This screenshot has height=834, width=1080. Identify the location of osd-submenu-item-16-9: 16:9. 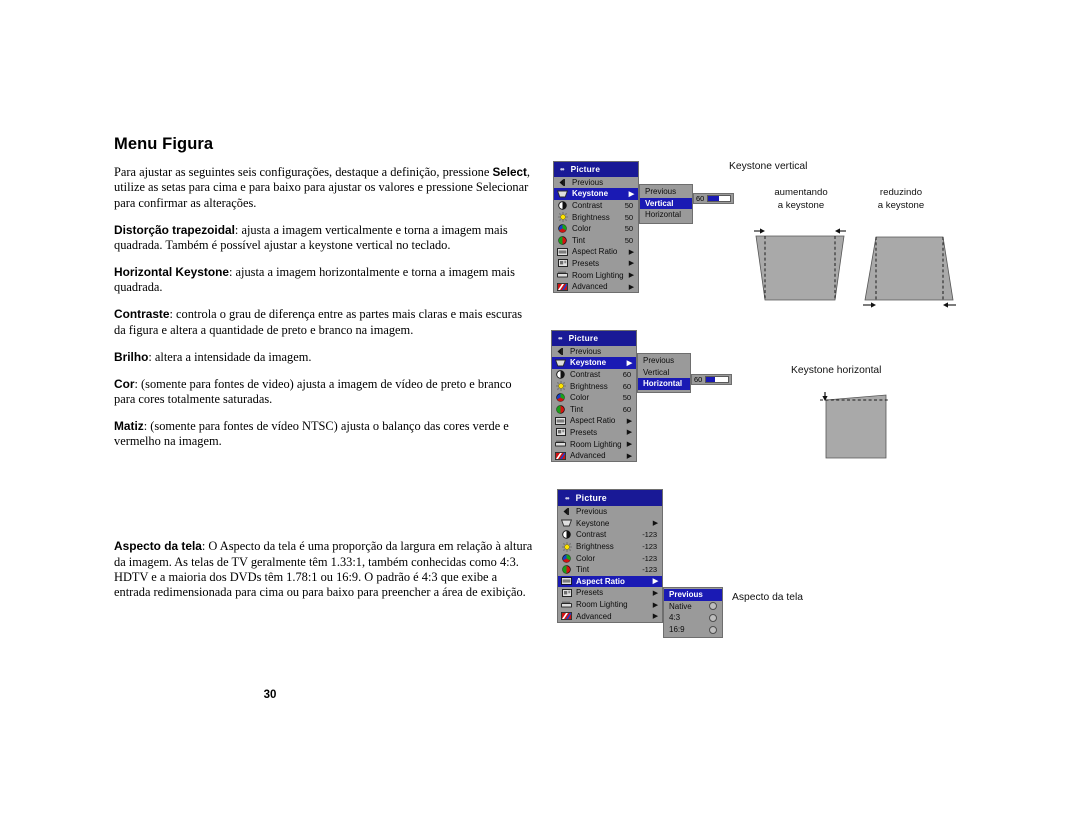
(693, 630).